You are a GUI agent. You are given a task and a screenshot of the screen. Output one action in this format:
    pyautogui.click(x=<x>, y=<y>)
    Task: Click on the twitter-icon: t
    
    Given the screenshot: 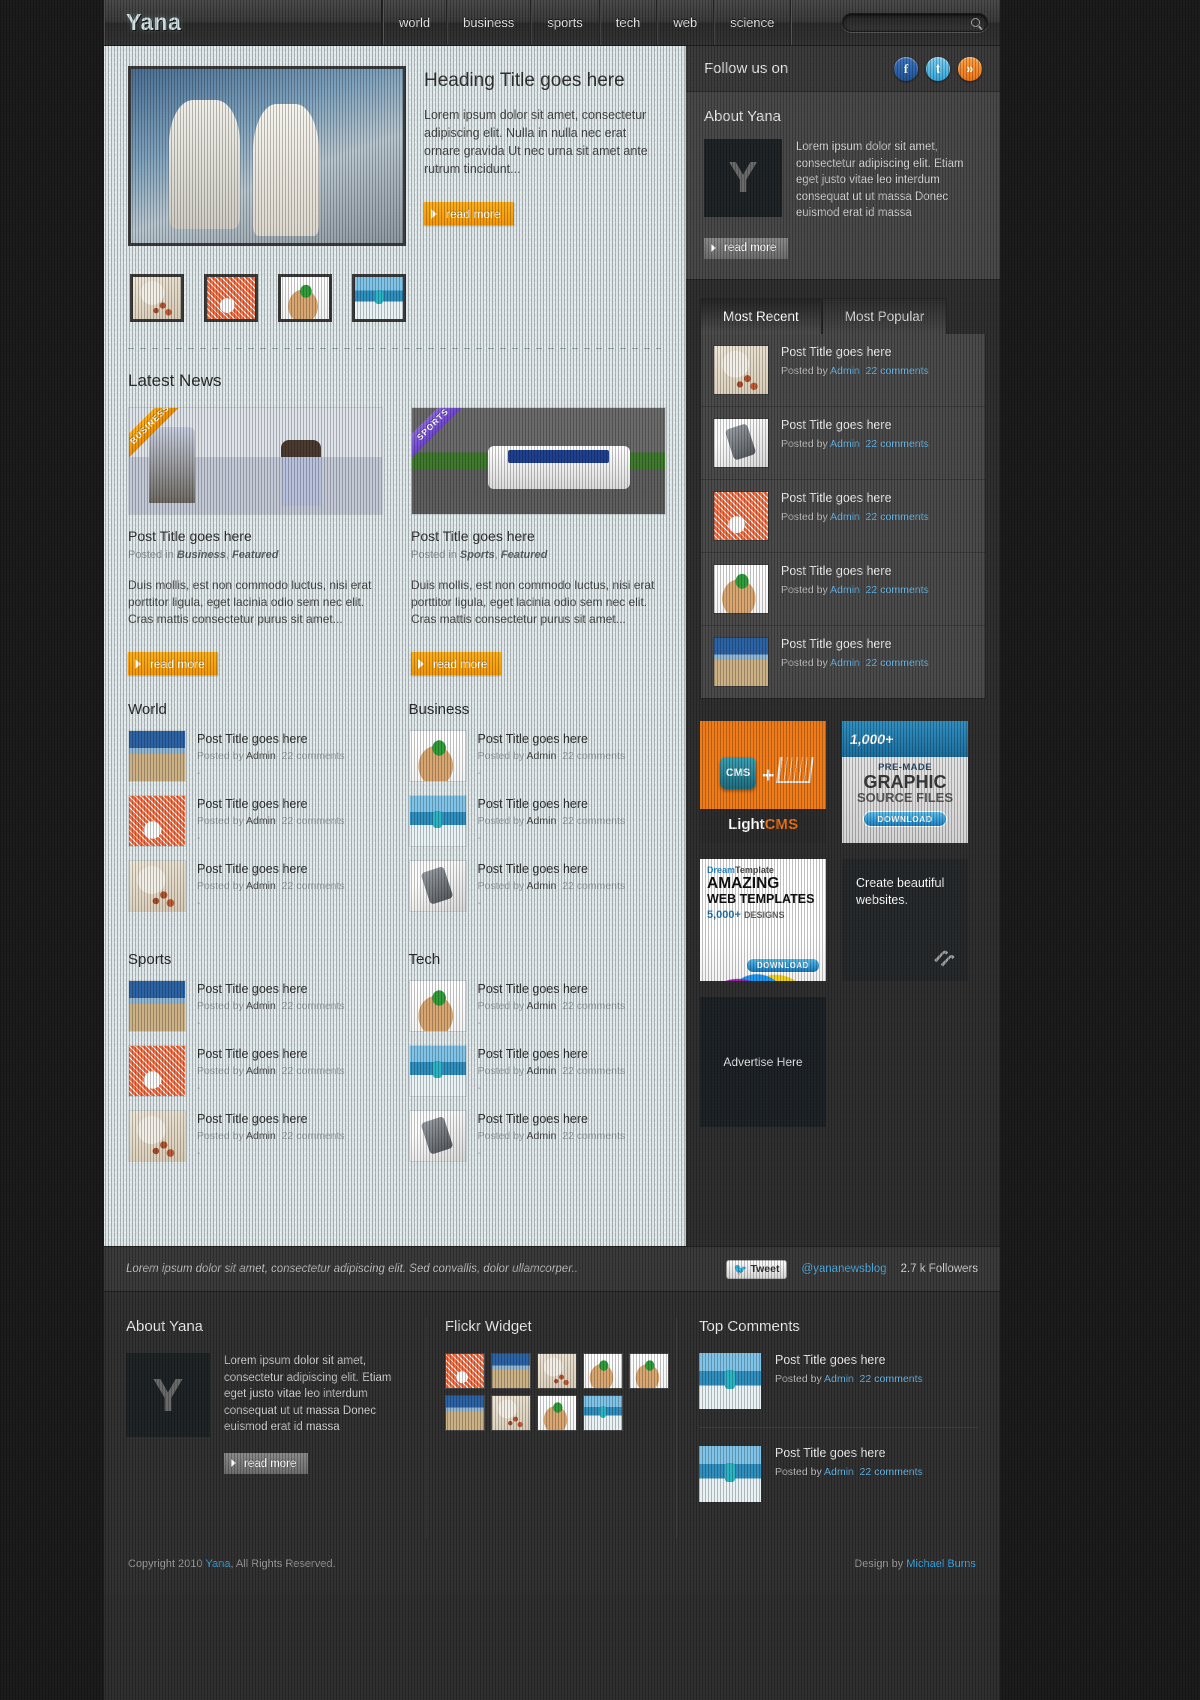 What is the action you would take?
    pyautogui.click(x=938, y=68)
    